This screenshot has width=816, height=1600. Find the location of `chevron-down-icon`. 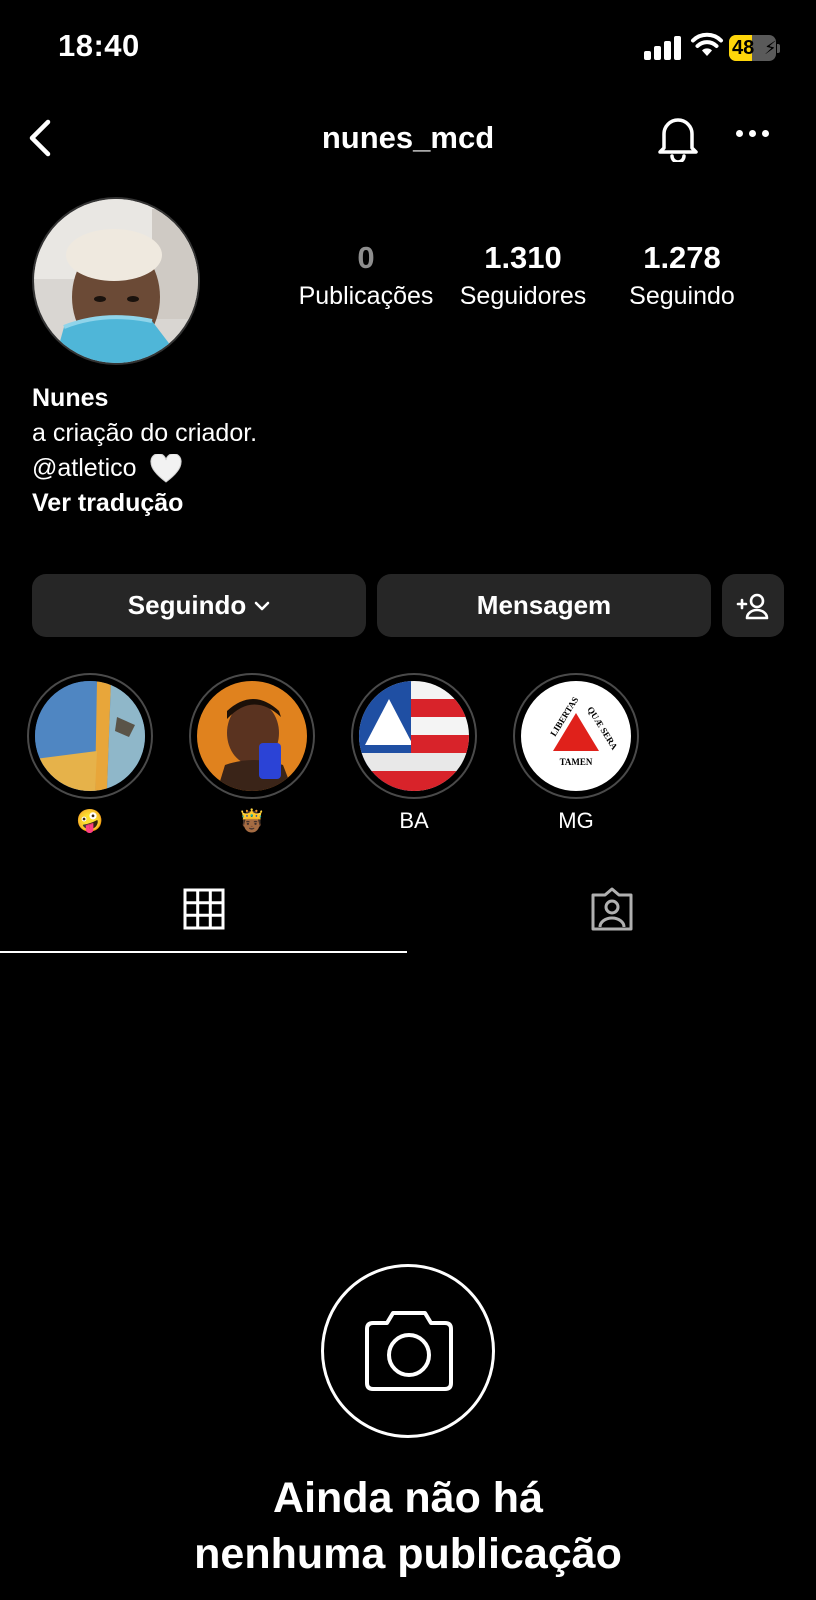

chevron-down-icon is located at coordinates (262, 605).